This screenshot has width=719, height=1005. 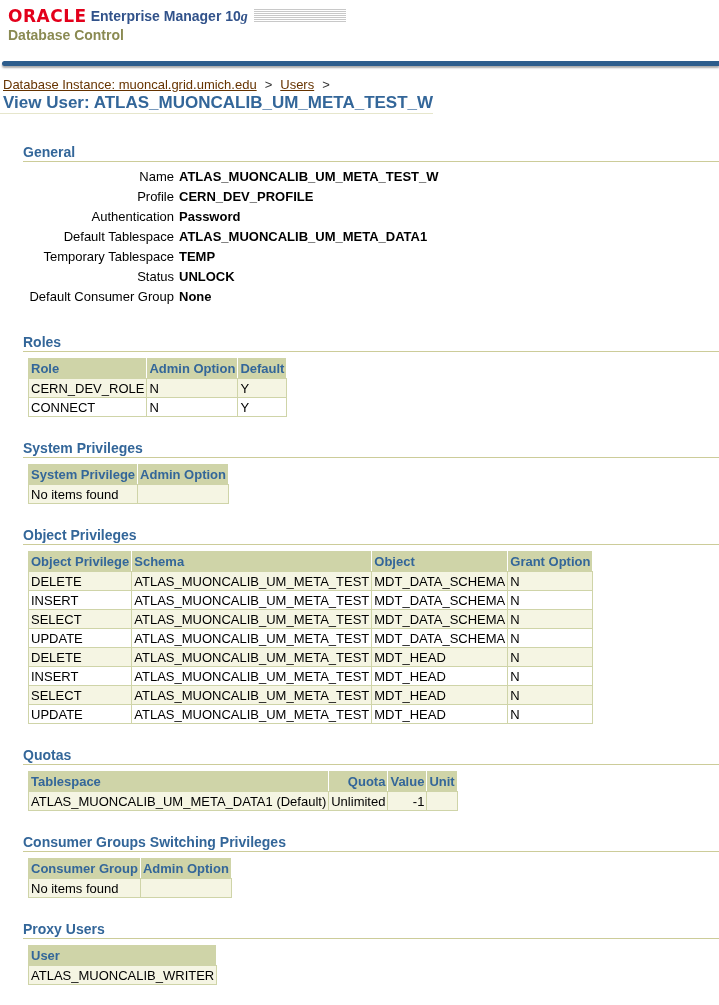 What do you see at coordinates (178, 781) in the screenshot?
I see `column-header: Tablespace` at bounding box center [178, 781].